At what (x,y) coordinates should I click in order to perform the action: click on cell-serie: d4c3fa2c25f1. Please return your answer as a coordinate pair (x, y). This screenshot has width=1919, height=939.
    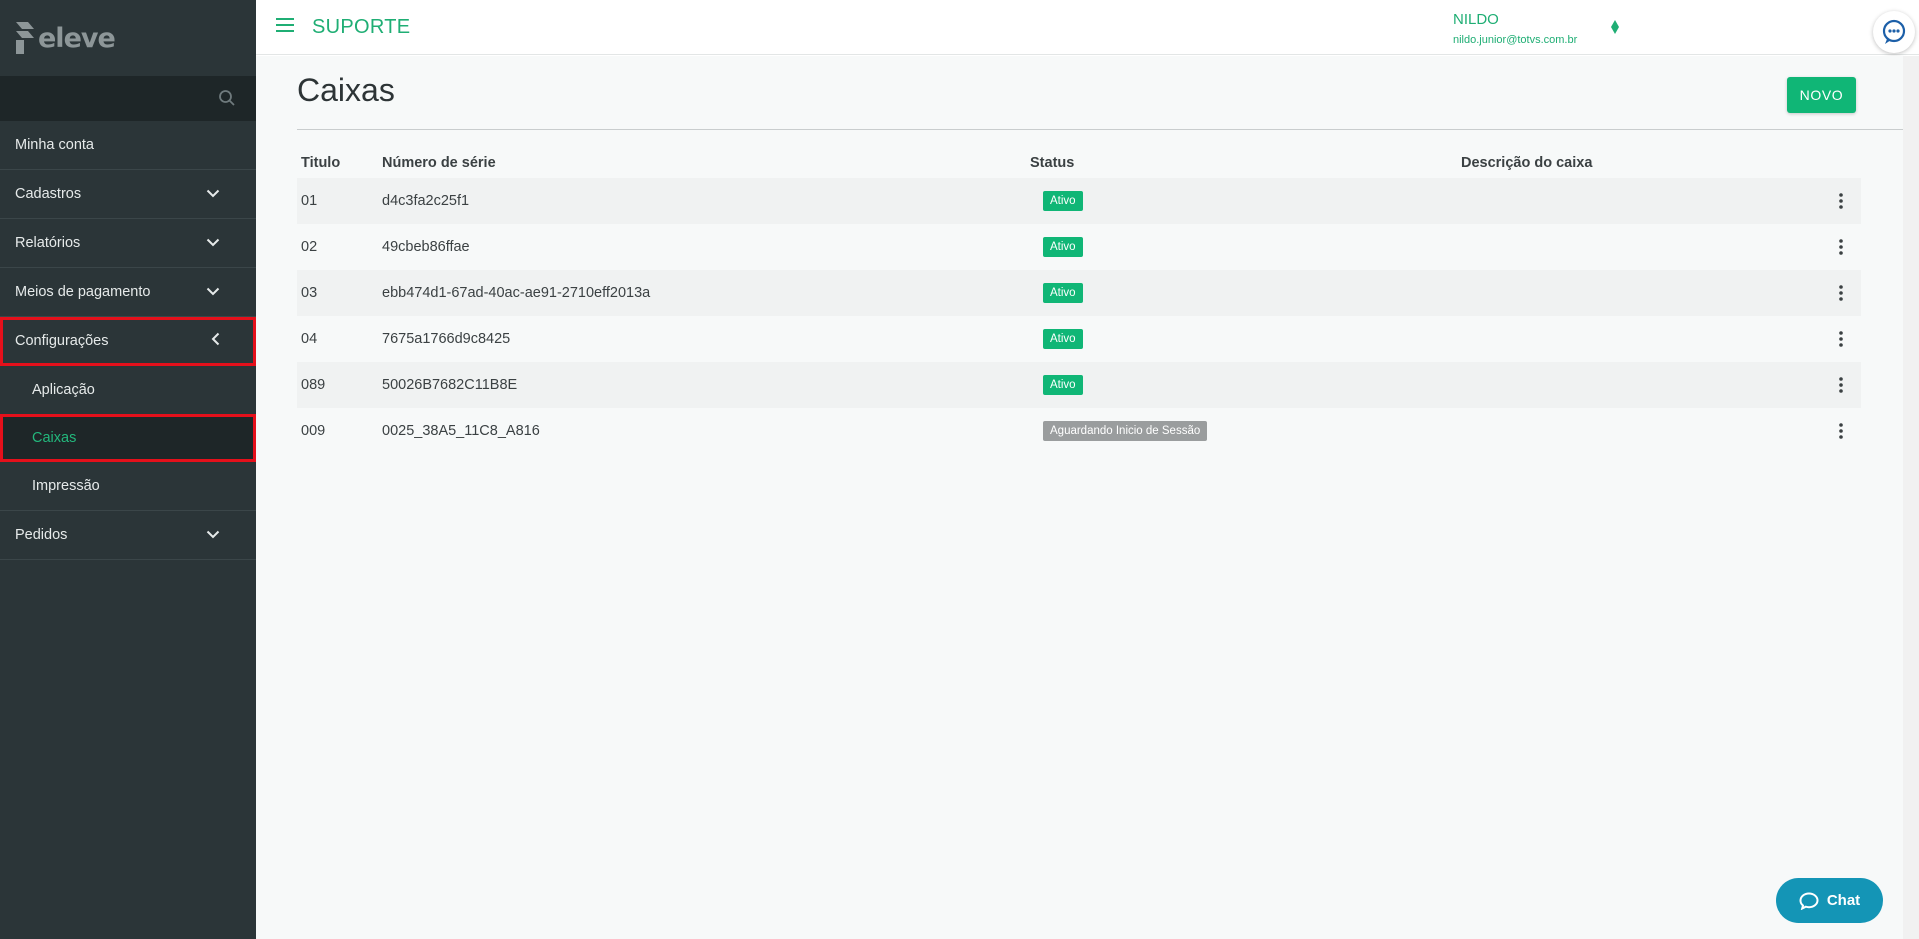
    Looking at the image, I should click on (426, 201).